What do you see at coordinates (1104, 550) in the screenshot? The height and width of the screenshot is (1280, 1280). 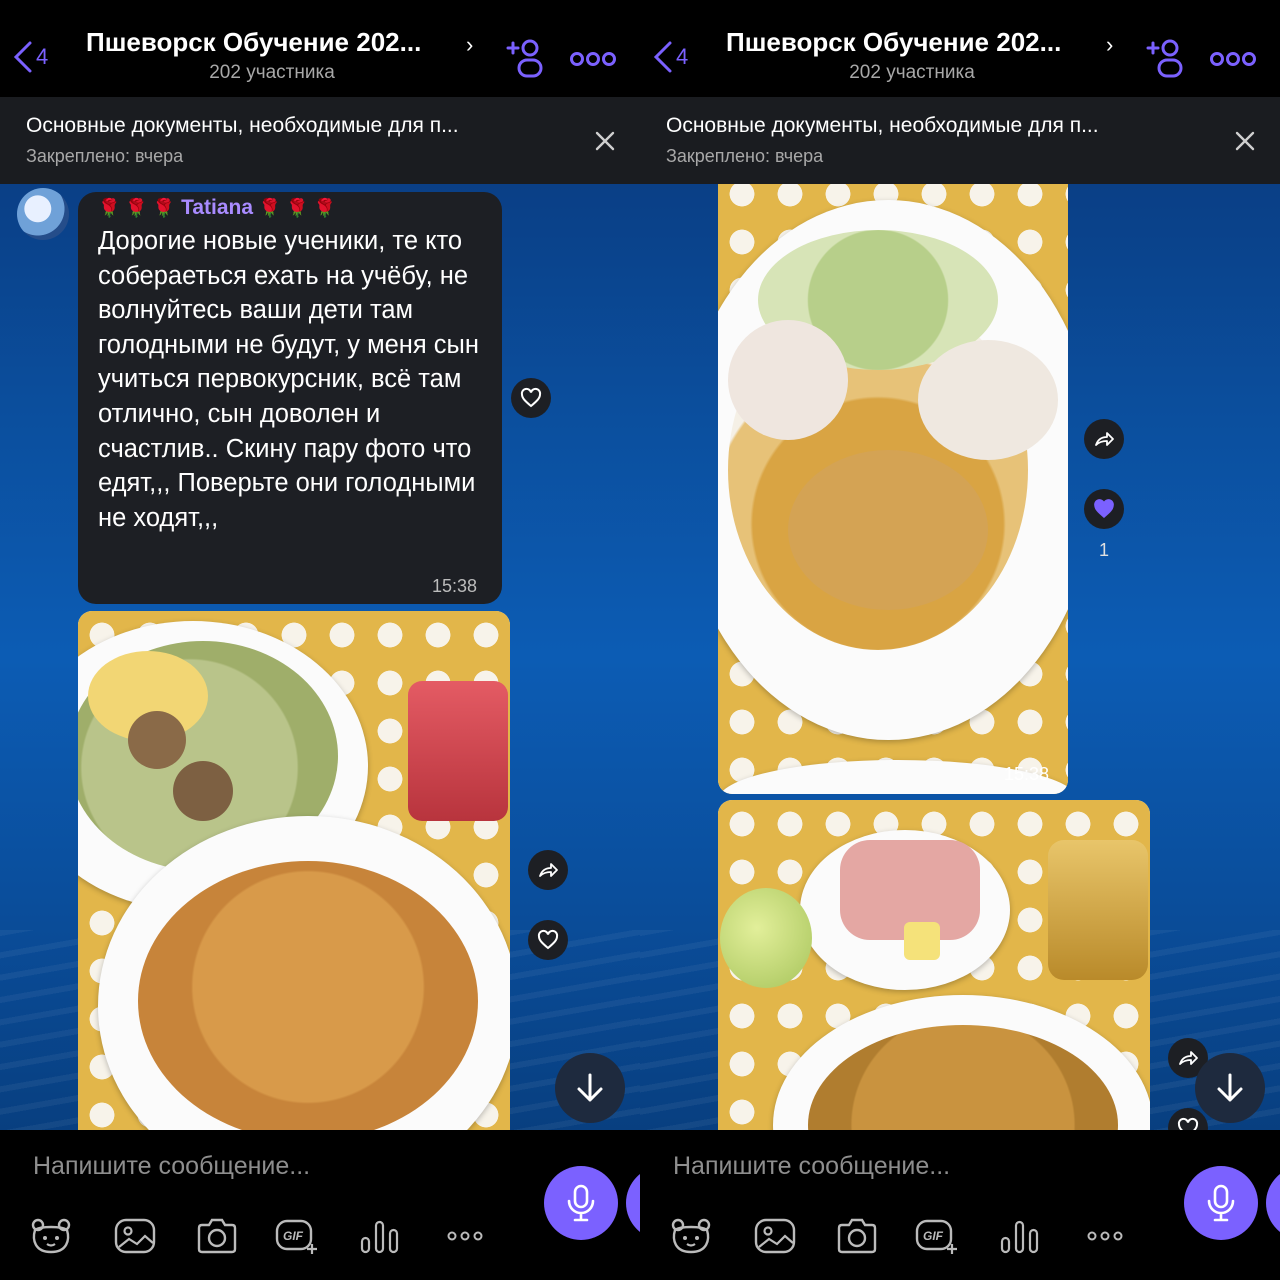 I see `like-count: 1` at bounding box center [1104, 550].